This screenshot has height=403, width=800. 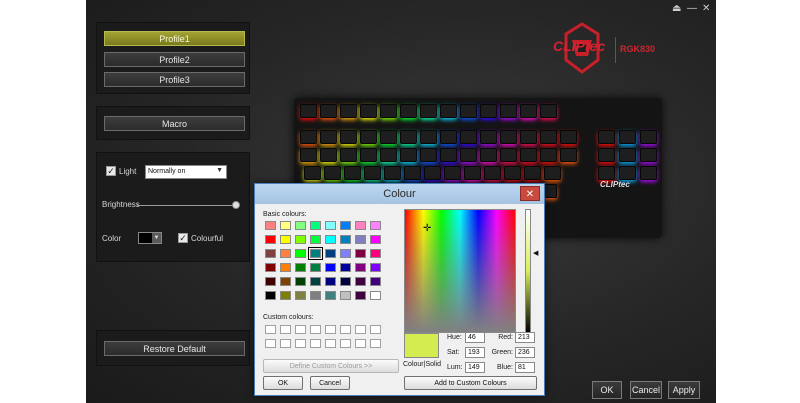 What do you see at coordinates (684, 390) in the screenshot?
I see `apply-button: Apply` at bounding box center [684, 390].